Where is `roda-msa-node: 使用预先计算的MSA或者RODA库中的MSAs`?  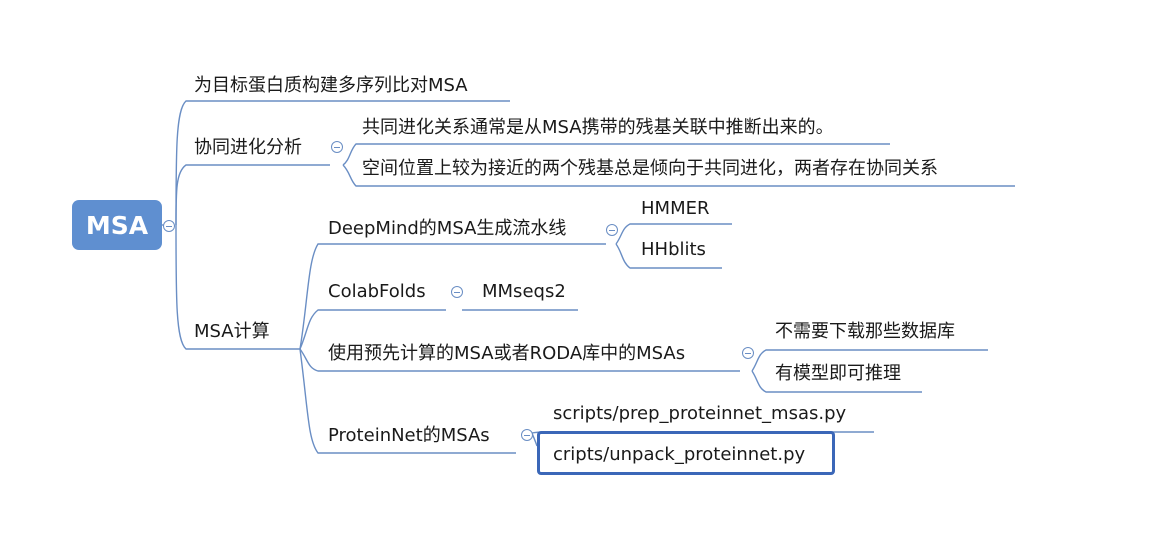 roda-msa-node: 使用预先计算的MSA或者RODA库中的MSAs is located at coordinates (506, 354).